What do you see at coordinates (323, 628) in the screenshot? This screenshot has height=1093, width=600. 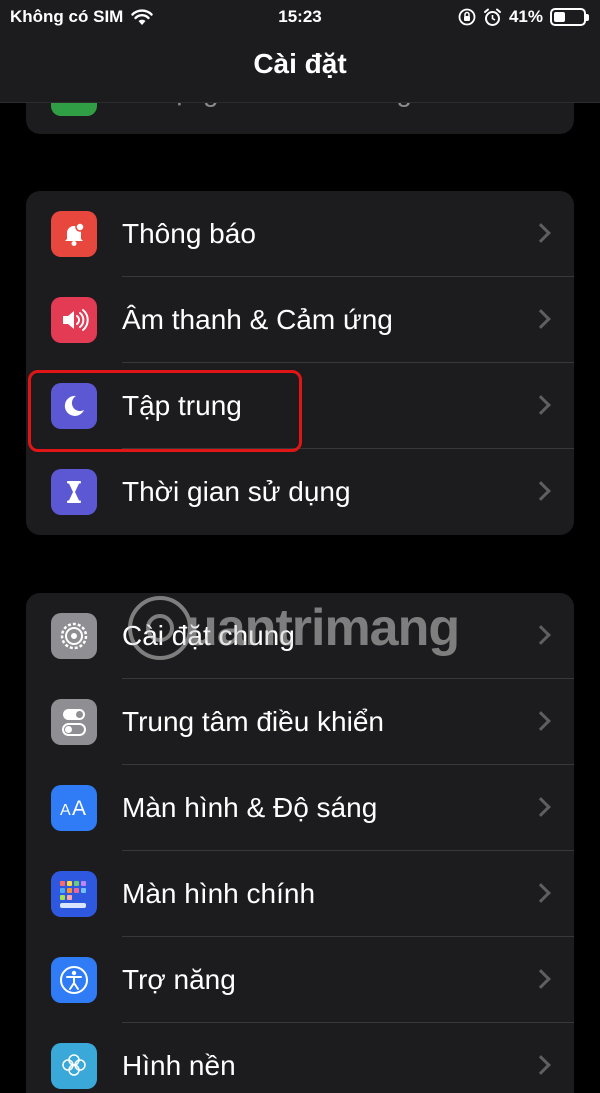 I see `watermark-text: uantrimang` at bounding box center [323, 628].